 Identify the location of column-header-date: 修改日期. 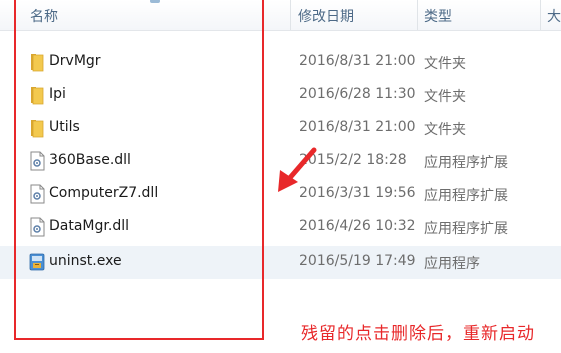
(326, 16).